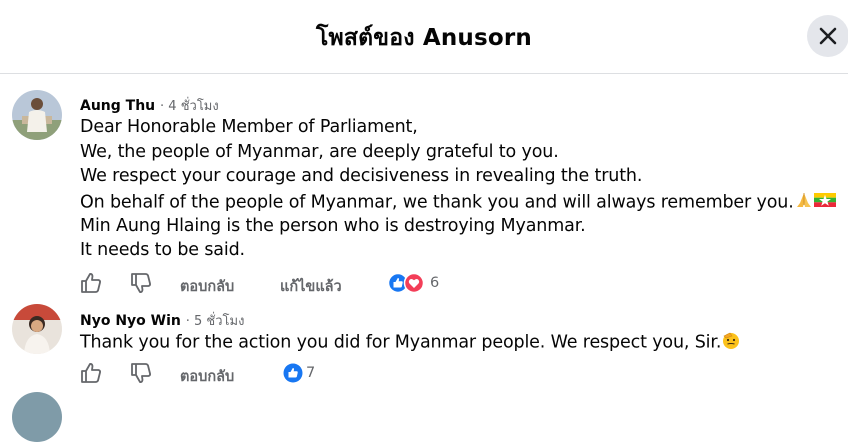  What do you see at coordinates (162, 250) in the screenshot?
I see `comment-text-line: It needs to be said.` at bounding box center [162, 250].